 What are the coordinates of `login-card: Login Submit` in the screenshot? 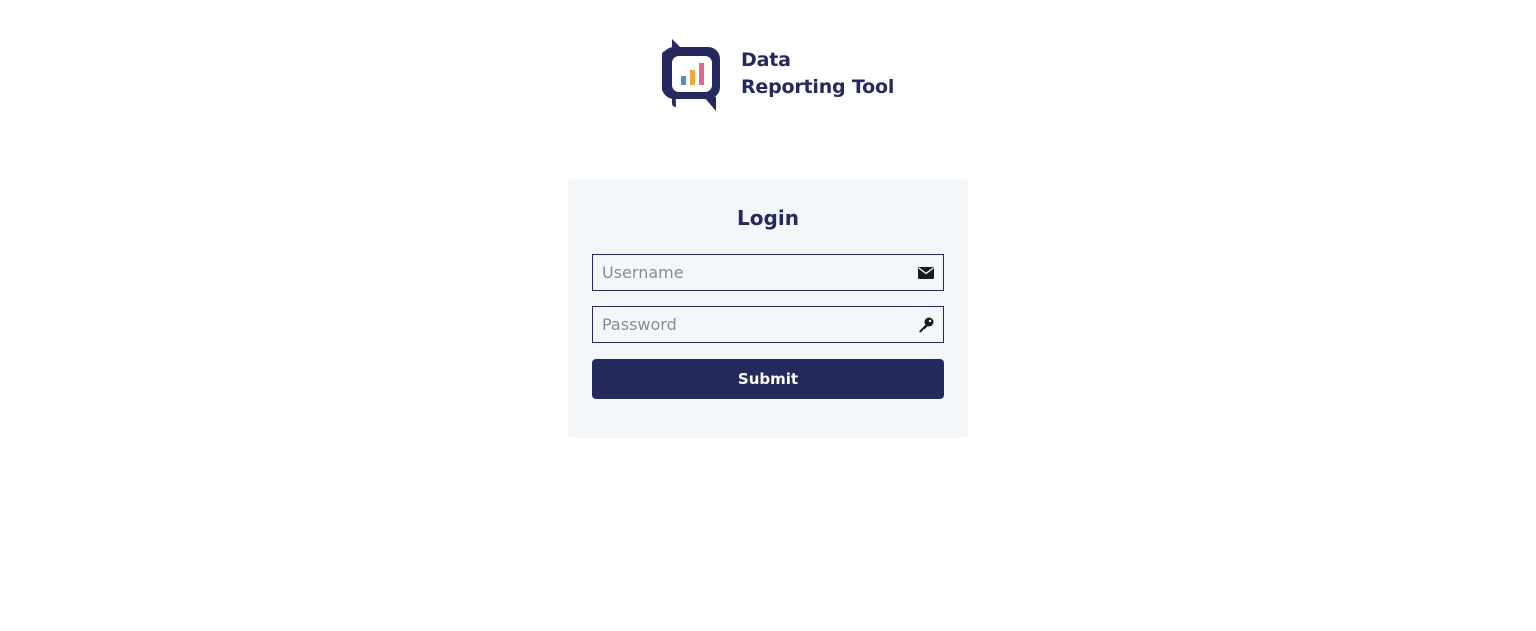 It's located at (768, 308).